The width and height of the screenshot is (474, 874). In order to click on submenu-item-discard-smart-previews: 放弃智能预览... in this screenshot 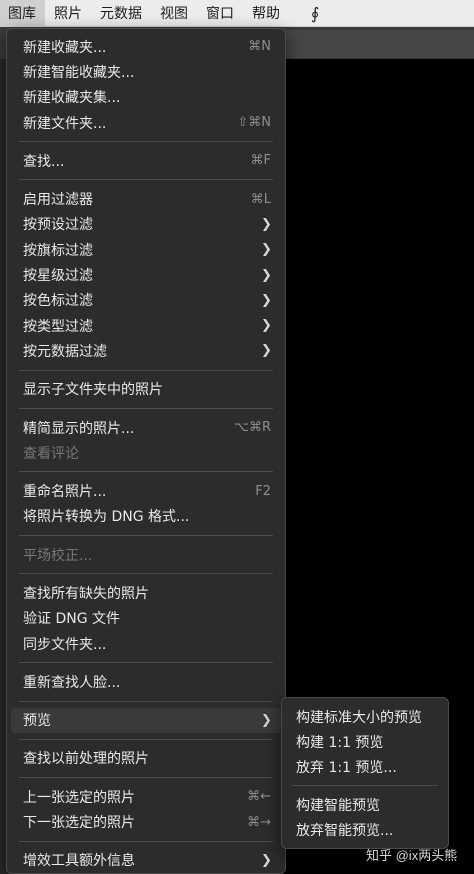, I will do `click(365, 829)`.